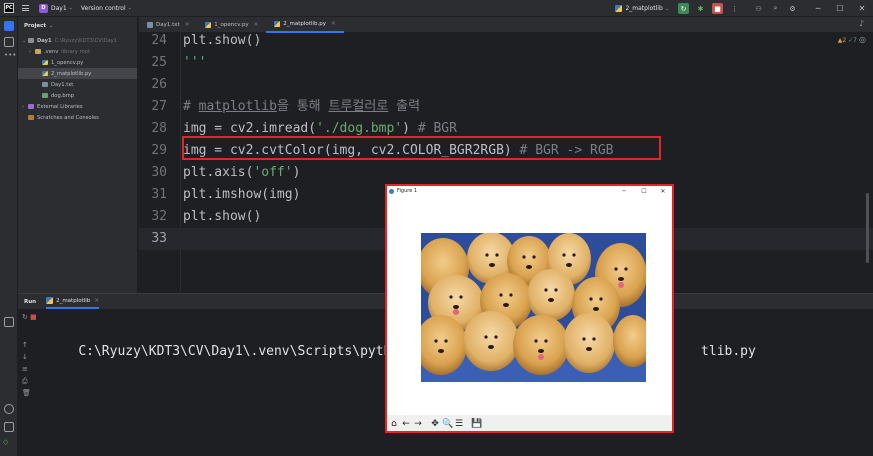 The height and width of the screenshot is (456, 873). I want to click on minimize-window-icon: ─, so click(818, 8).